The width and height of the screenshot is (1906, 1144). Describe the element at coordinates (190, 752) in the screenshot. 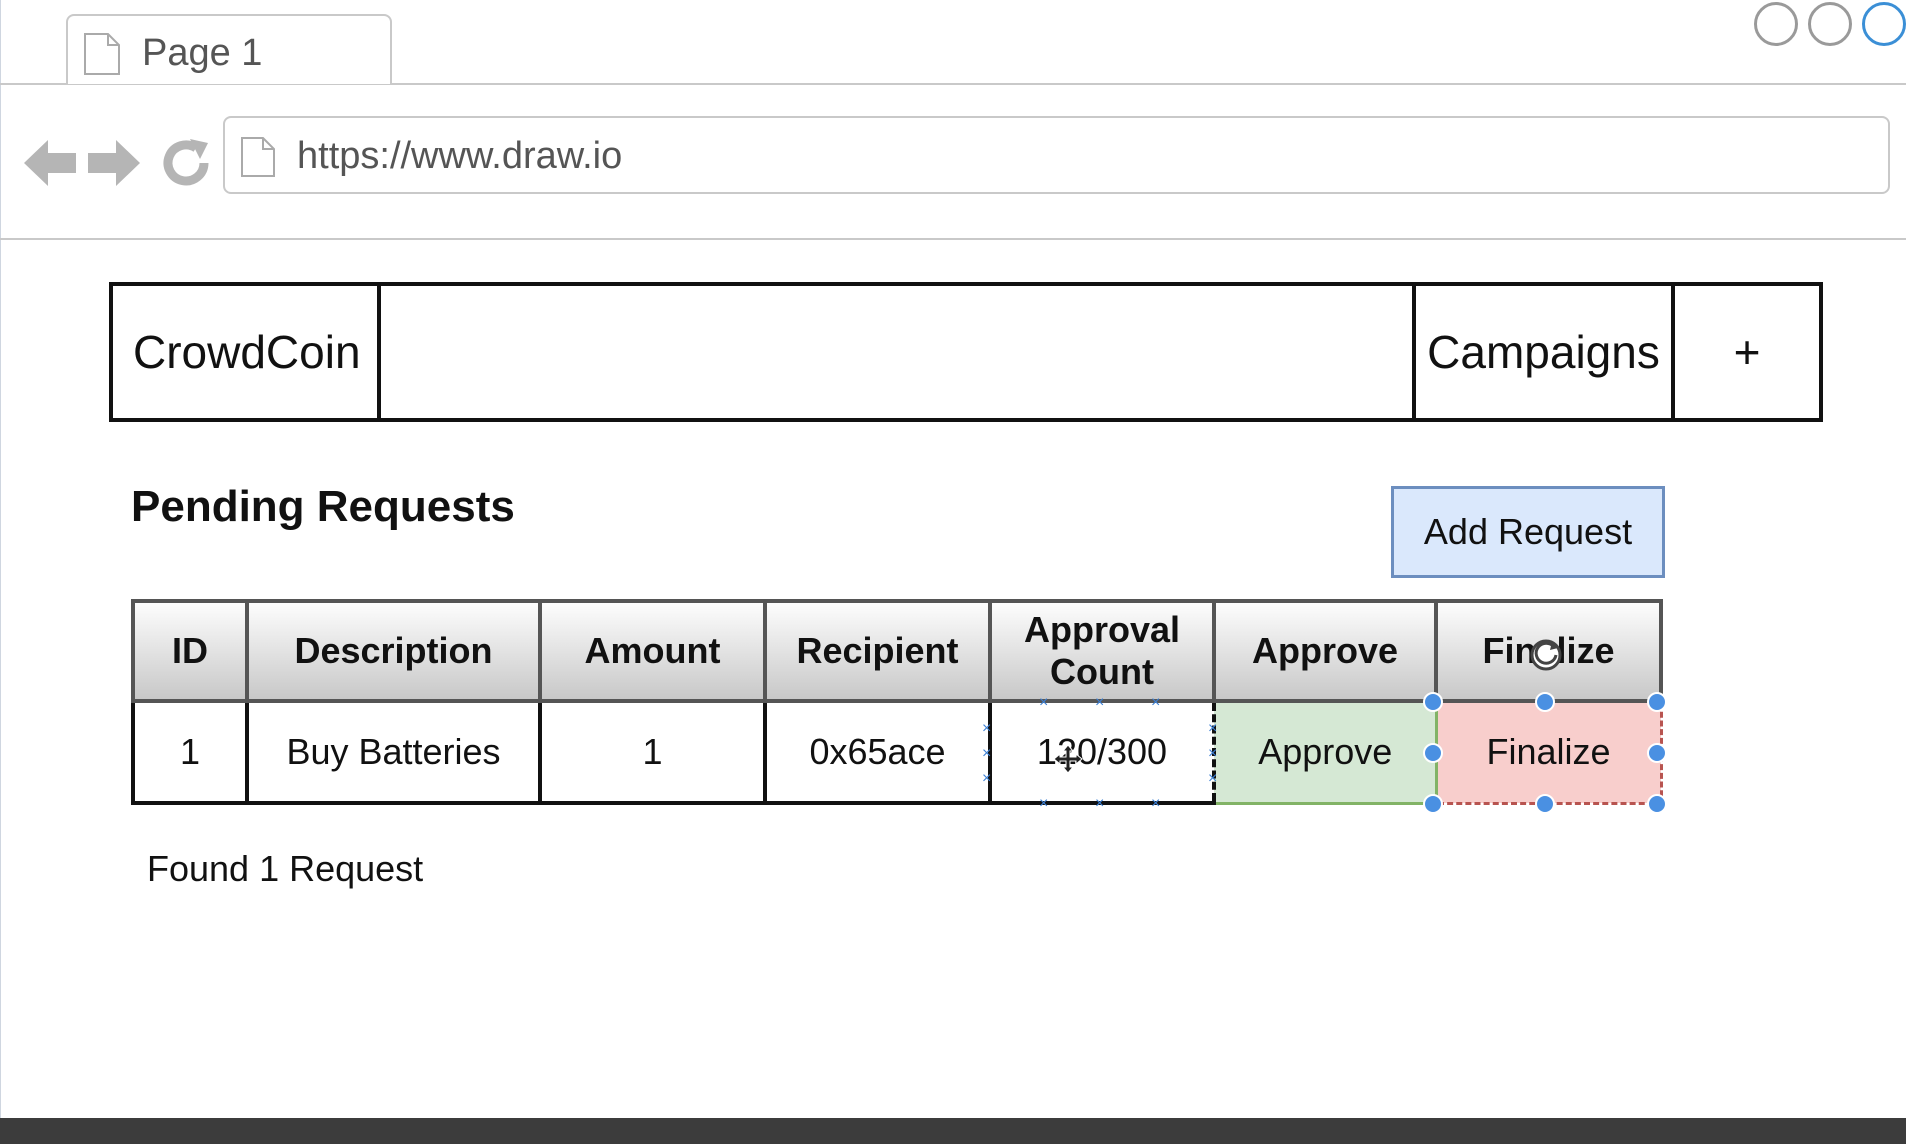

I see `cell-id: 1` at that location.